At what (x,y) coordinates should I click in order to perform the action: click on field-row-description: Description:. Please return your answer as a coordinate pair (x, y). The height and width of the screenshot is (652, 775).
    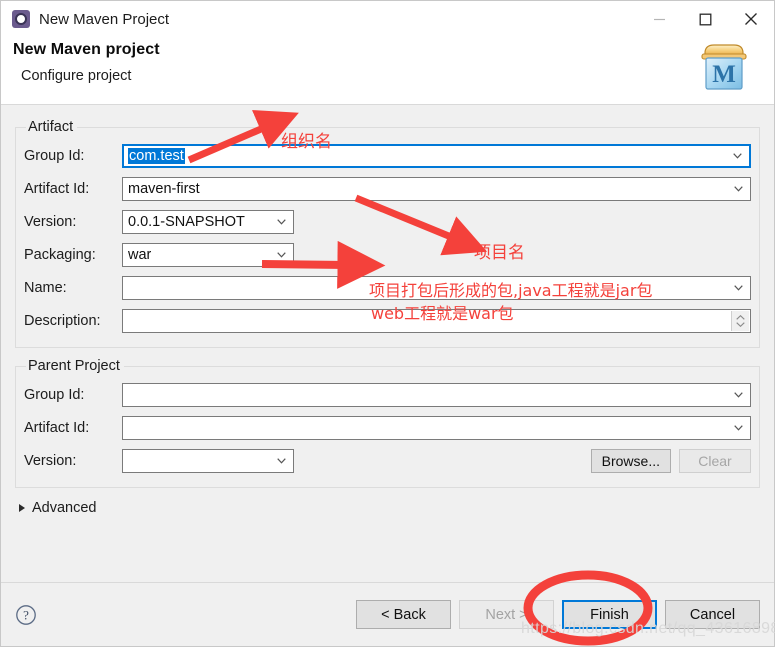
    Looking at the image, I should click on (387, 320).